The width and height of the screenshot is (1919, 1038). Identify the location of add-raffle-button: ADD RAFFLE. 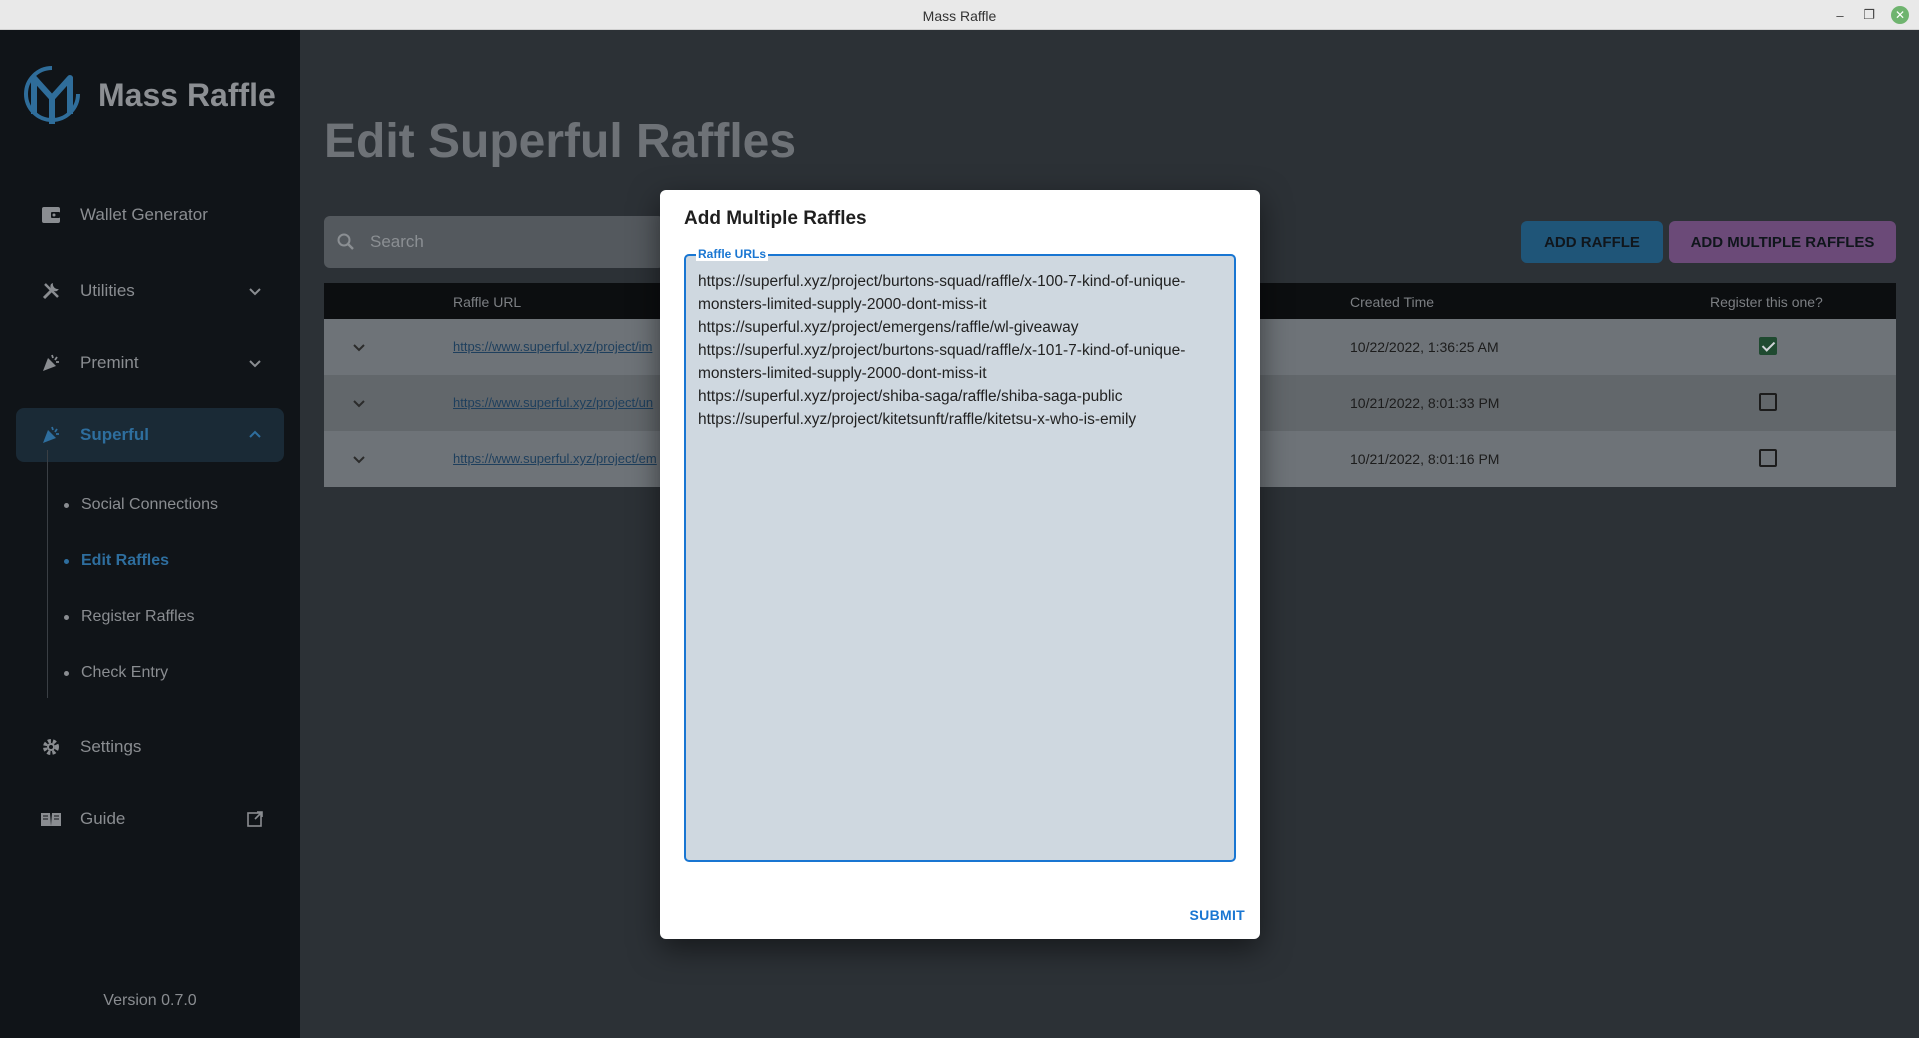
(1592, 242).